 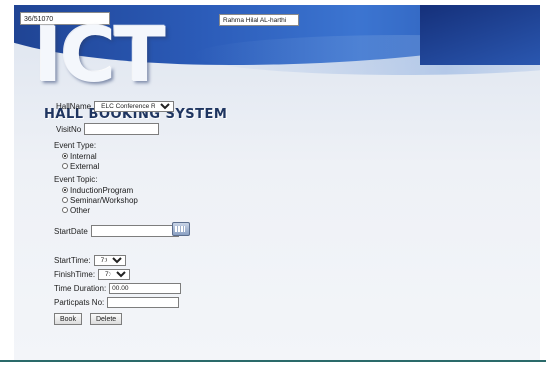 What do you see at coordinates (100, 54) in the screenshot?
I see `ict-logo: ICT` at bounding box center [100, 54].